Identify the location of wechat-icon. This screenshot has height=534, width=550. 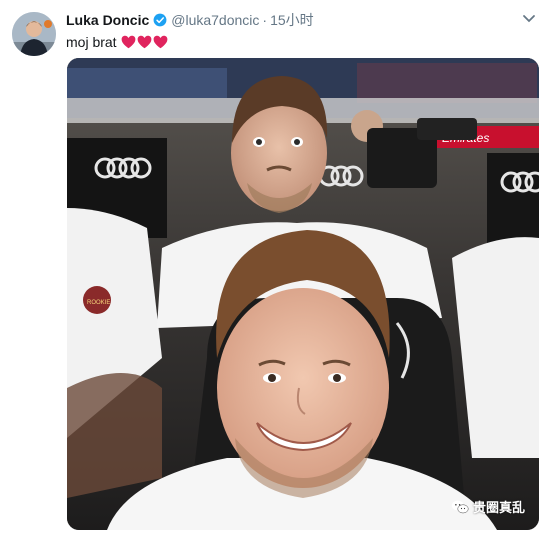
(460, 506).